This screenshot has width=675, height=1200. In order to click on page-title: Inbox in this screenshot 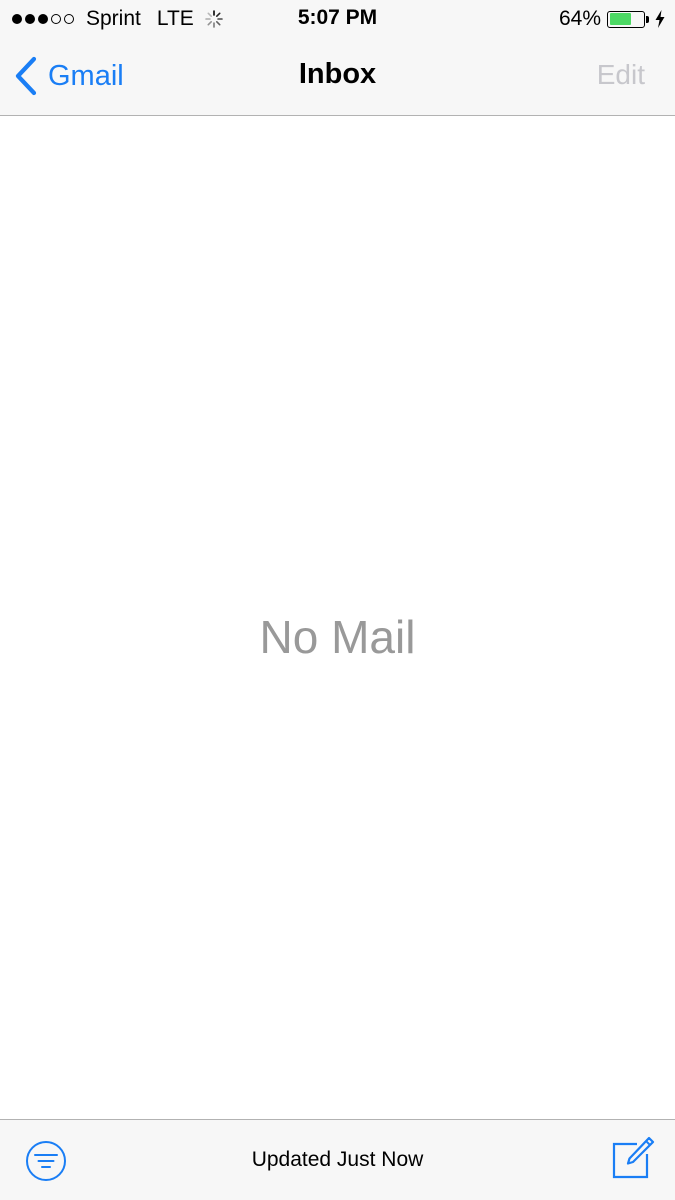, I will do `click(337, 74)`.